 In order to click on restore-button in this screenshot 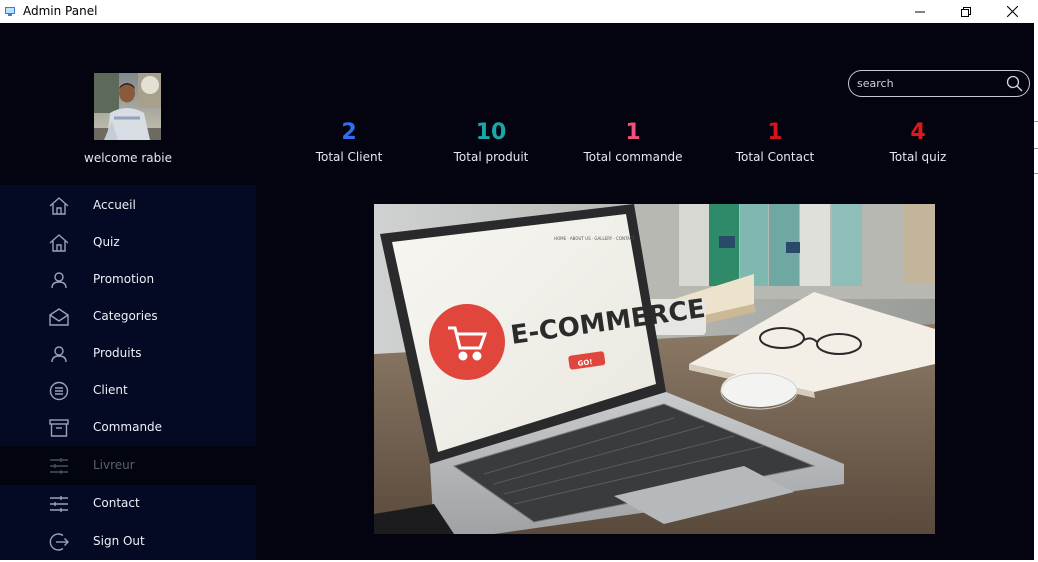, I will do `click(966, 11)`.